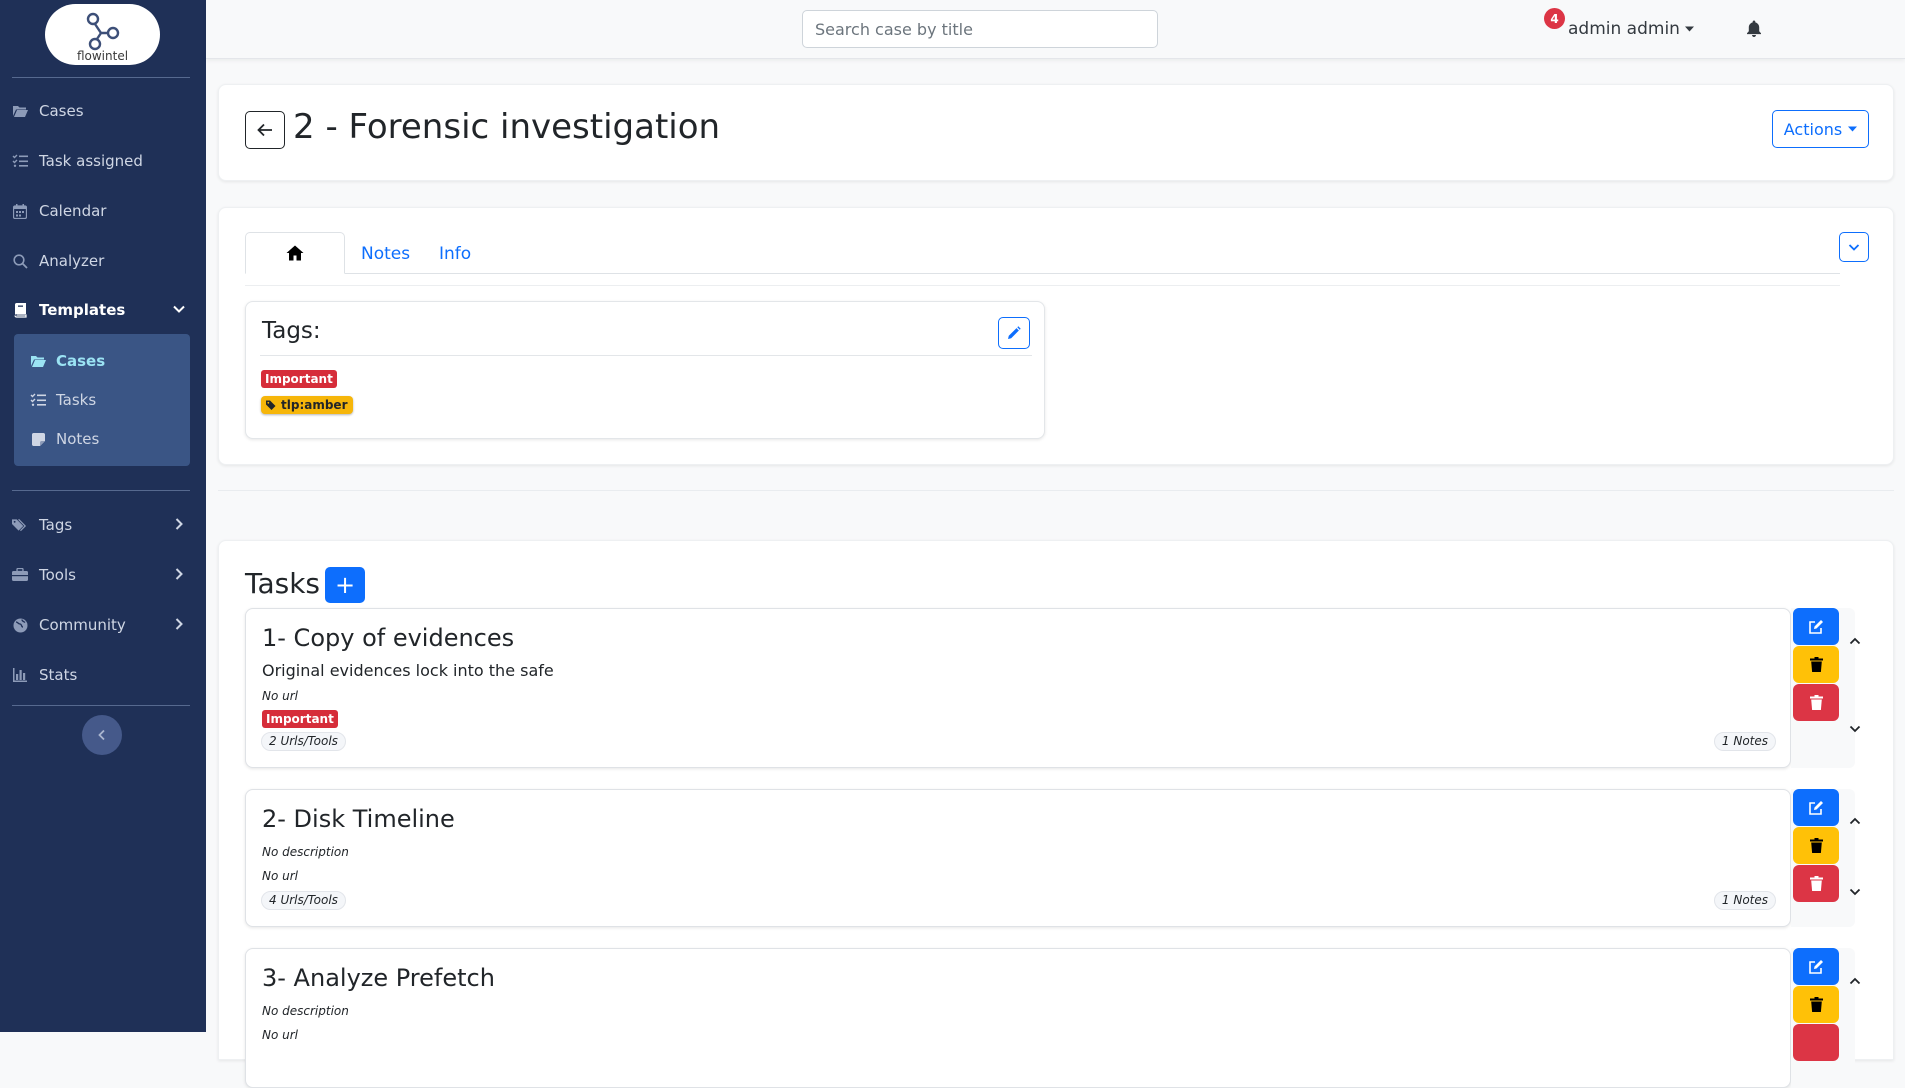 This screenshot has width=1905, height=1088. What do you see at coordinates (507, 127) in the screenshot?
I see `page-title: 2 - Forensic investigation` at bounding box center [507, 127].